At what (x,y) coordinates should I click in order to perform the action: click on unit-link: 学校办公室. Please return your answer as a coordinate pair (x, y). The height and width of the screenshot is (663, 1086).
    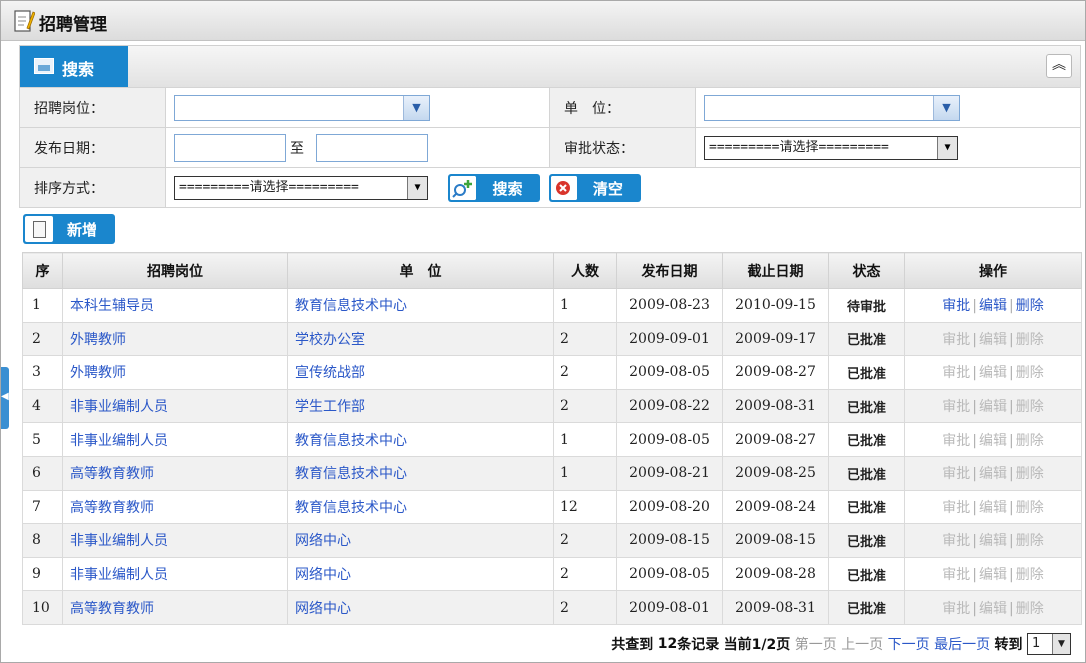
    Looking at the image, I should click on (420, 339).